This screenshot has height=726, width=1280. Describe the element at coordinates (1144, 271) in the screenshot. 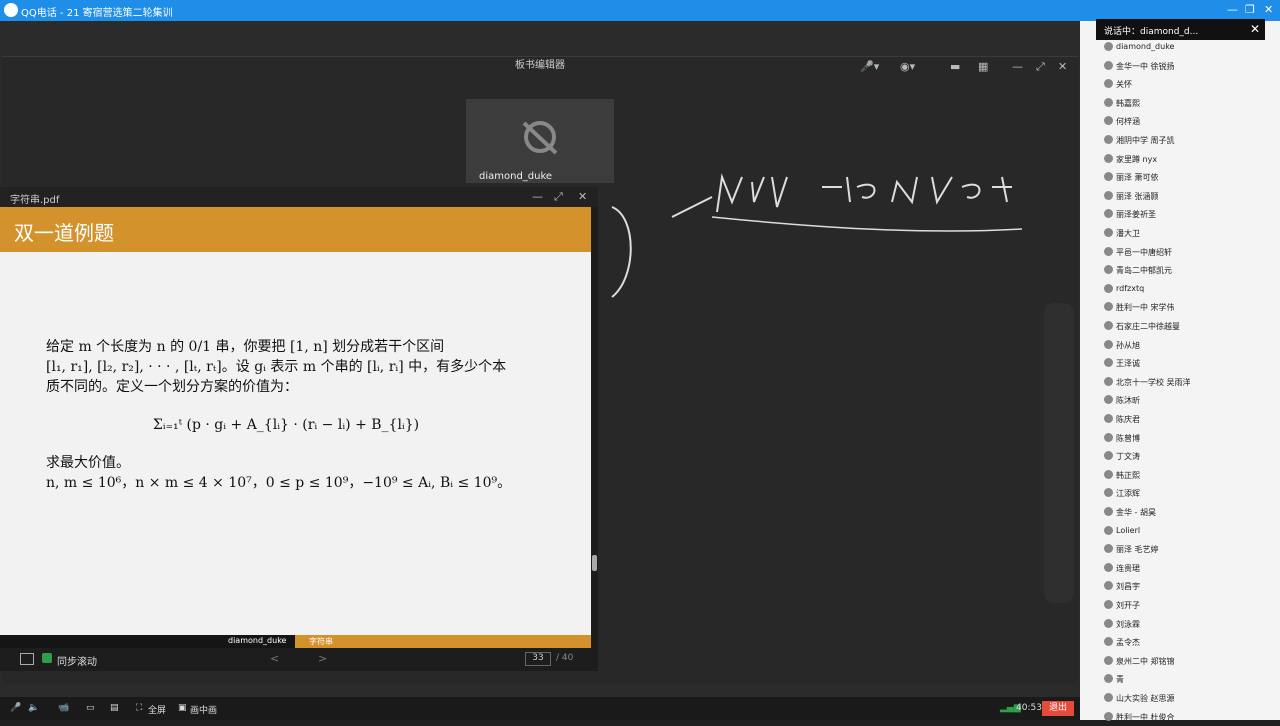

I see `member-name: 青岛二中郁凯元` at that location.